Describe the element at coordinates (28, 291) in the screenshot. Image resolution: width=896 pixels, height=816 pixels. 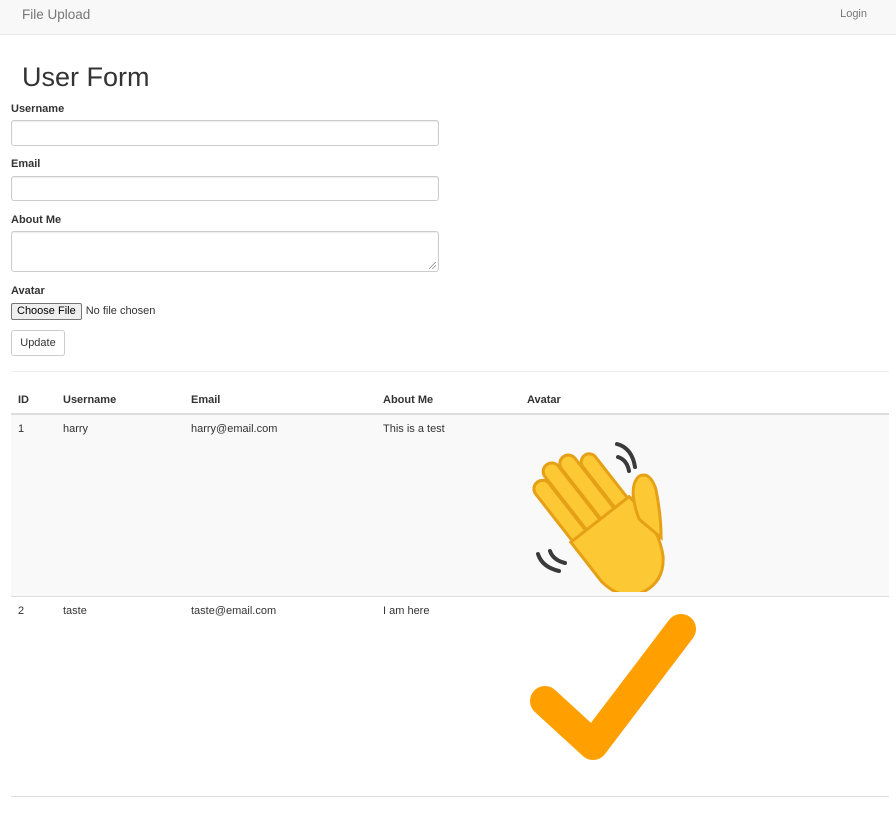
I see `avatar-label: Avatar` at that location.